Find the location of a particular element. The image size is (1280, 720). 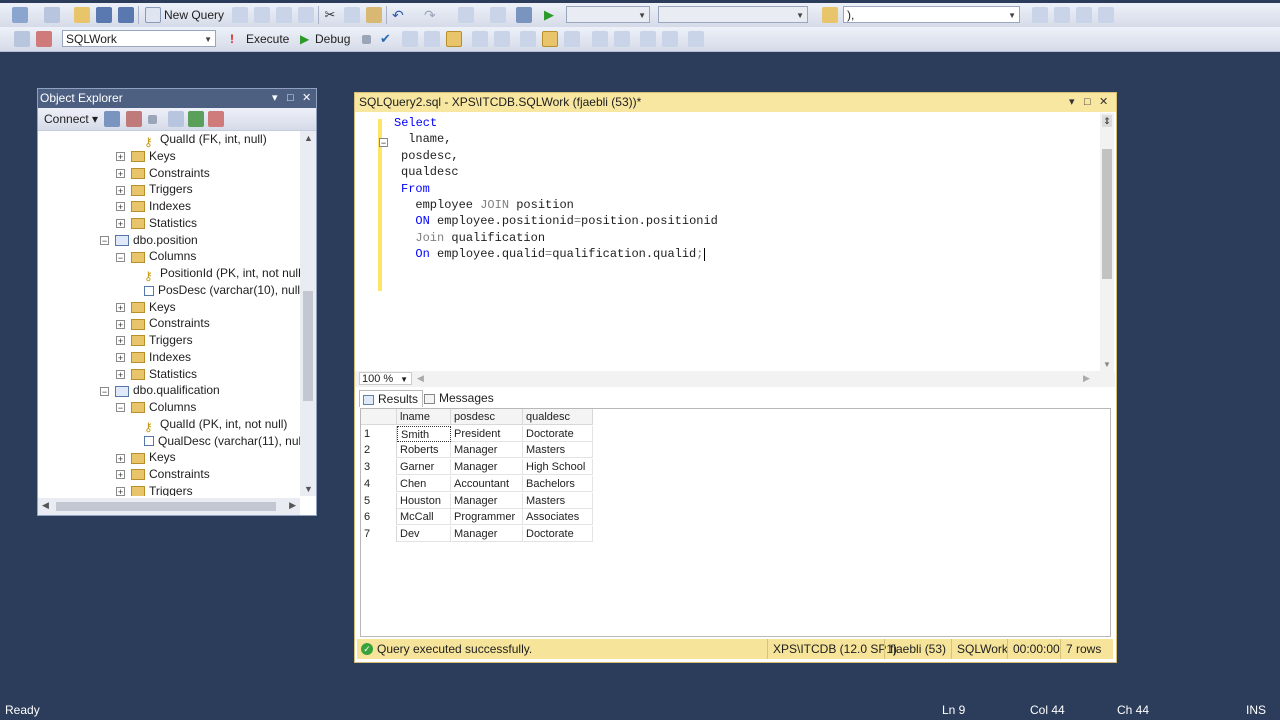

stop-icon is located at coordinates (152, 119).